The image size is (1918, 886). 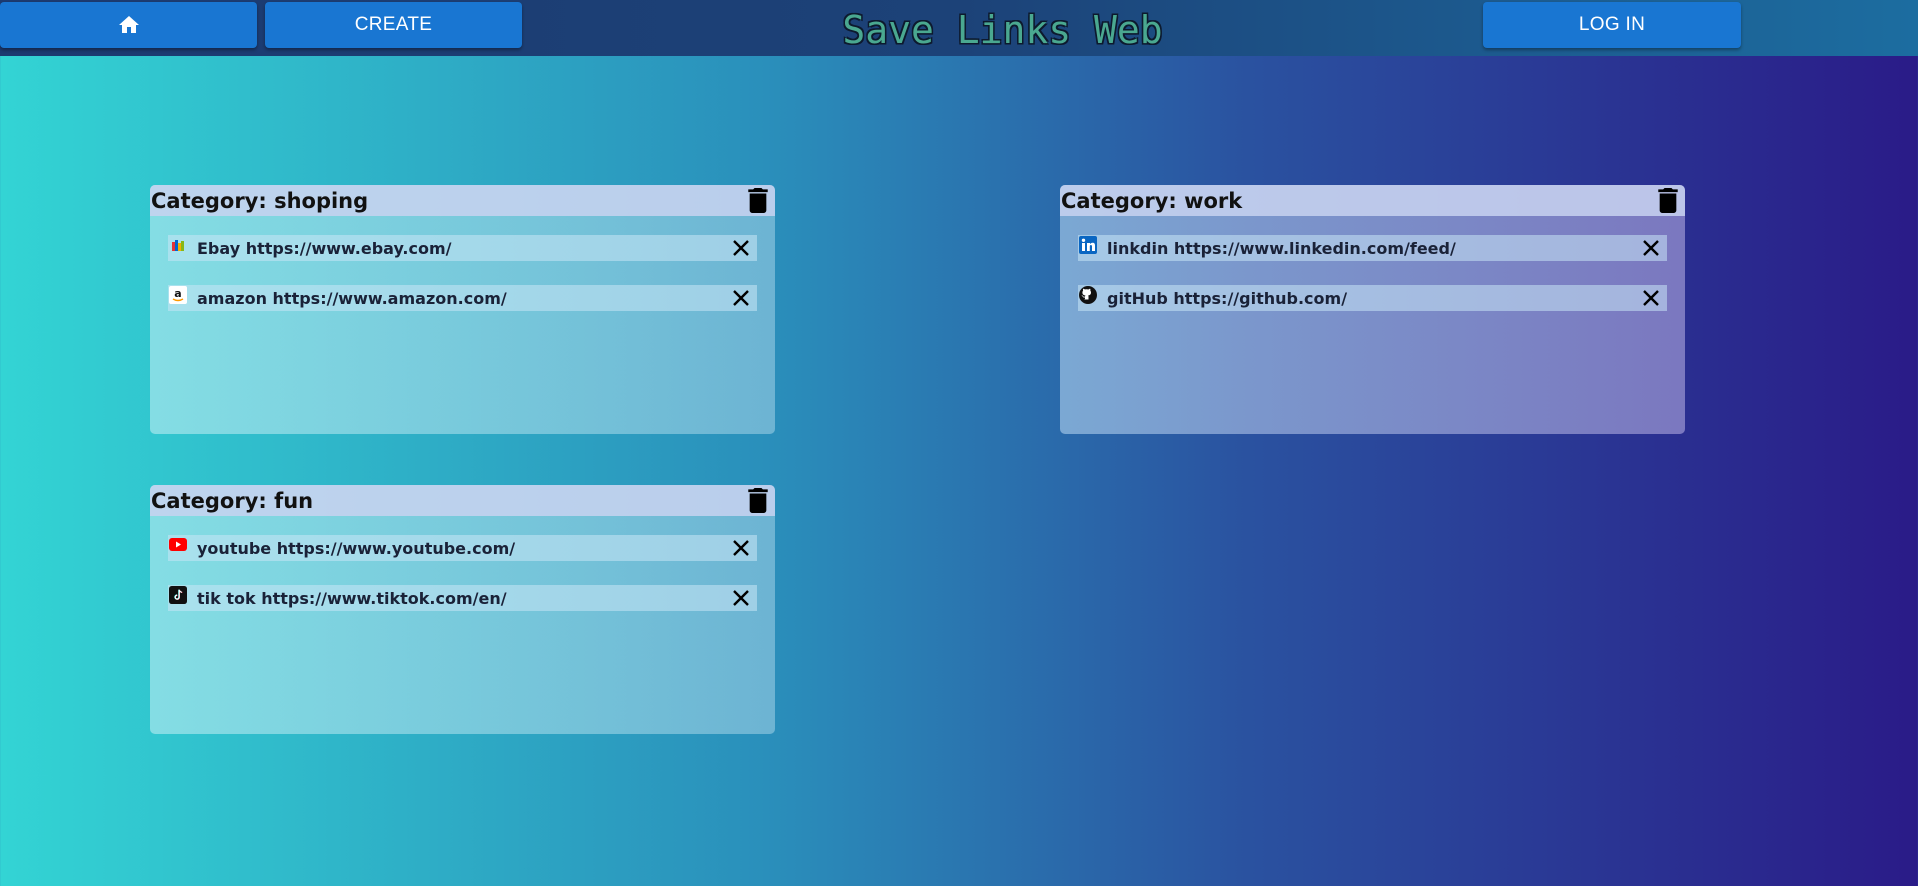 What do you see at coordinates (1281, 248) in the screenshot?
I see `link-text: linkdin https://www.linkedin.com/feed/` at bounding box center [1281, 248].